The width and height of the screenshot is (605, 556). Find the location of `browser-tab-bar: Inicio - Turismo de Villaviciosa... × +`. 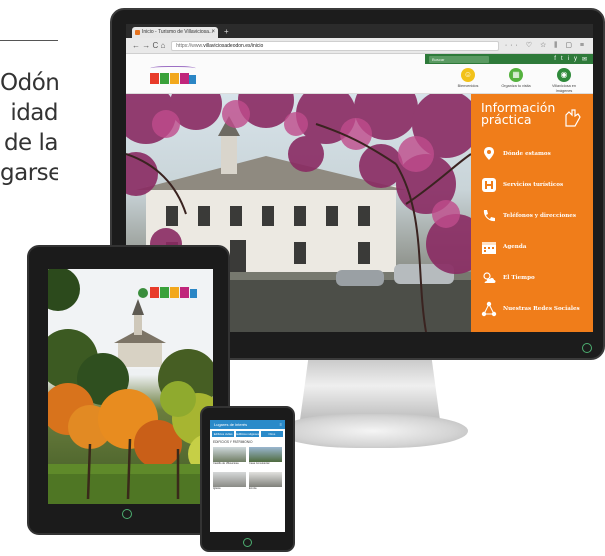

browser-tab-bar: Inicio - Turismo de Villaviciosa... × + is located at coordinates (359, 31).